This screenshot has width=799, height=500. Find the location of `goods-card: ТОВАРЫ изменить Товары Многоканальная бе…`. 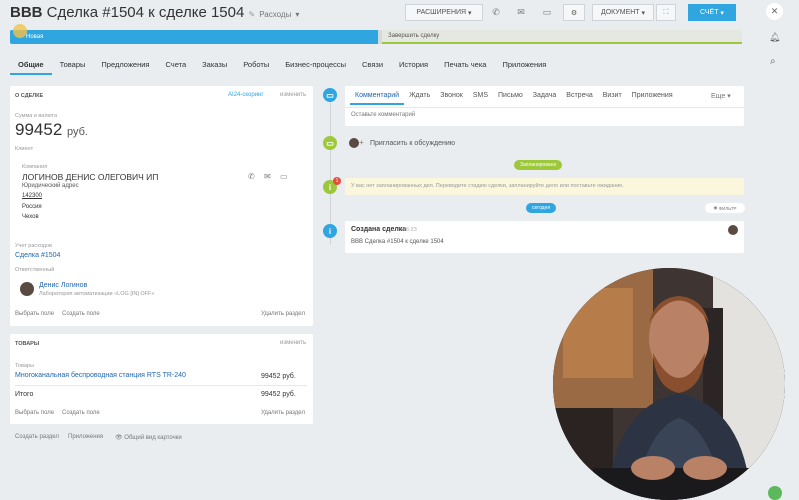

goods-card: ТОВАРЫ изменить Товары Многоканальная бе… is located at coordinates (161, 379).